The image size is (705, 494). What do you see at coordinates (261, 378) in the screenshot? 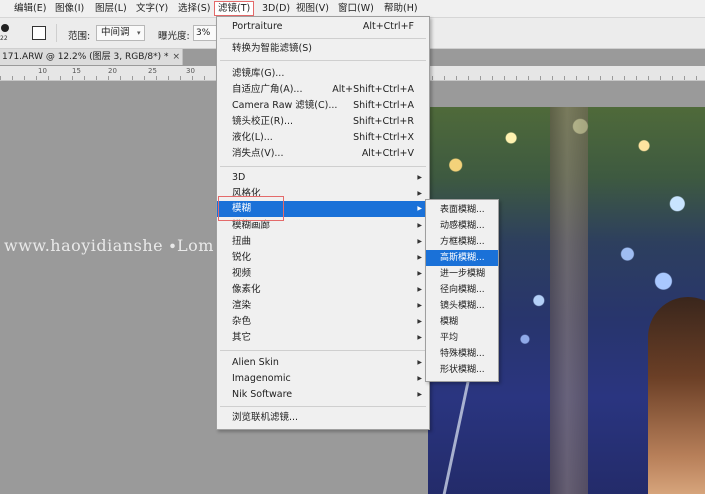
I see `menu-item-label: Imagenomic` at bounding box center [261, 378].